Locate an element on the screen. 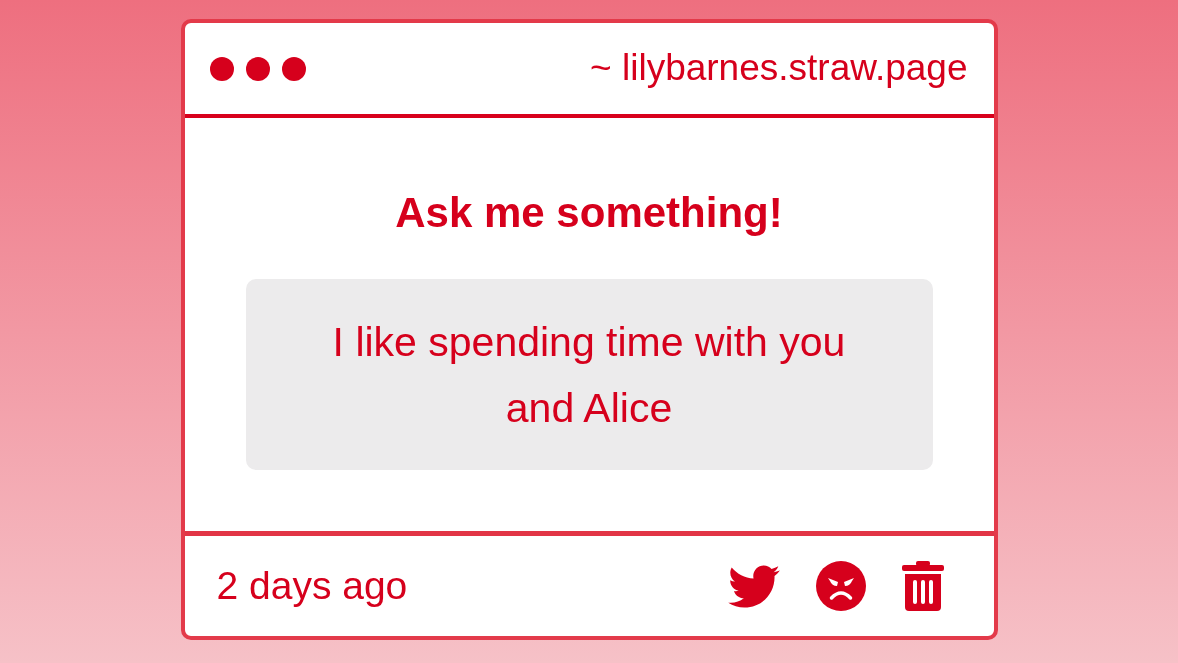  bird-icon is located at coordinates (753, 586).